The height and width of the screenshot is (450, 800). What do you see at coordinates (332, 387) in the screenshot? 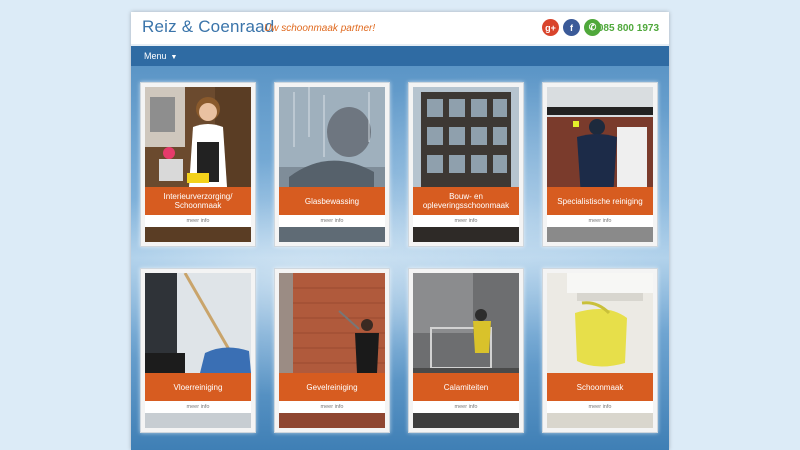
I see `service-title: Gevelreiniging` at bounding box center [332, 387].